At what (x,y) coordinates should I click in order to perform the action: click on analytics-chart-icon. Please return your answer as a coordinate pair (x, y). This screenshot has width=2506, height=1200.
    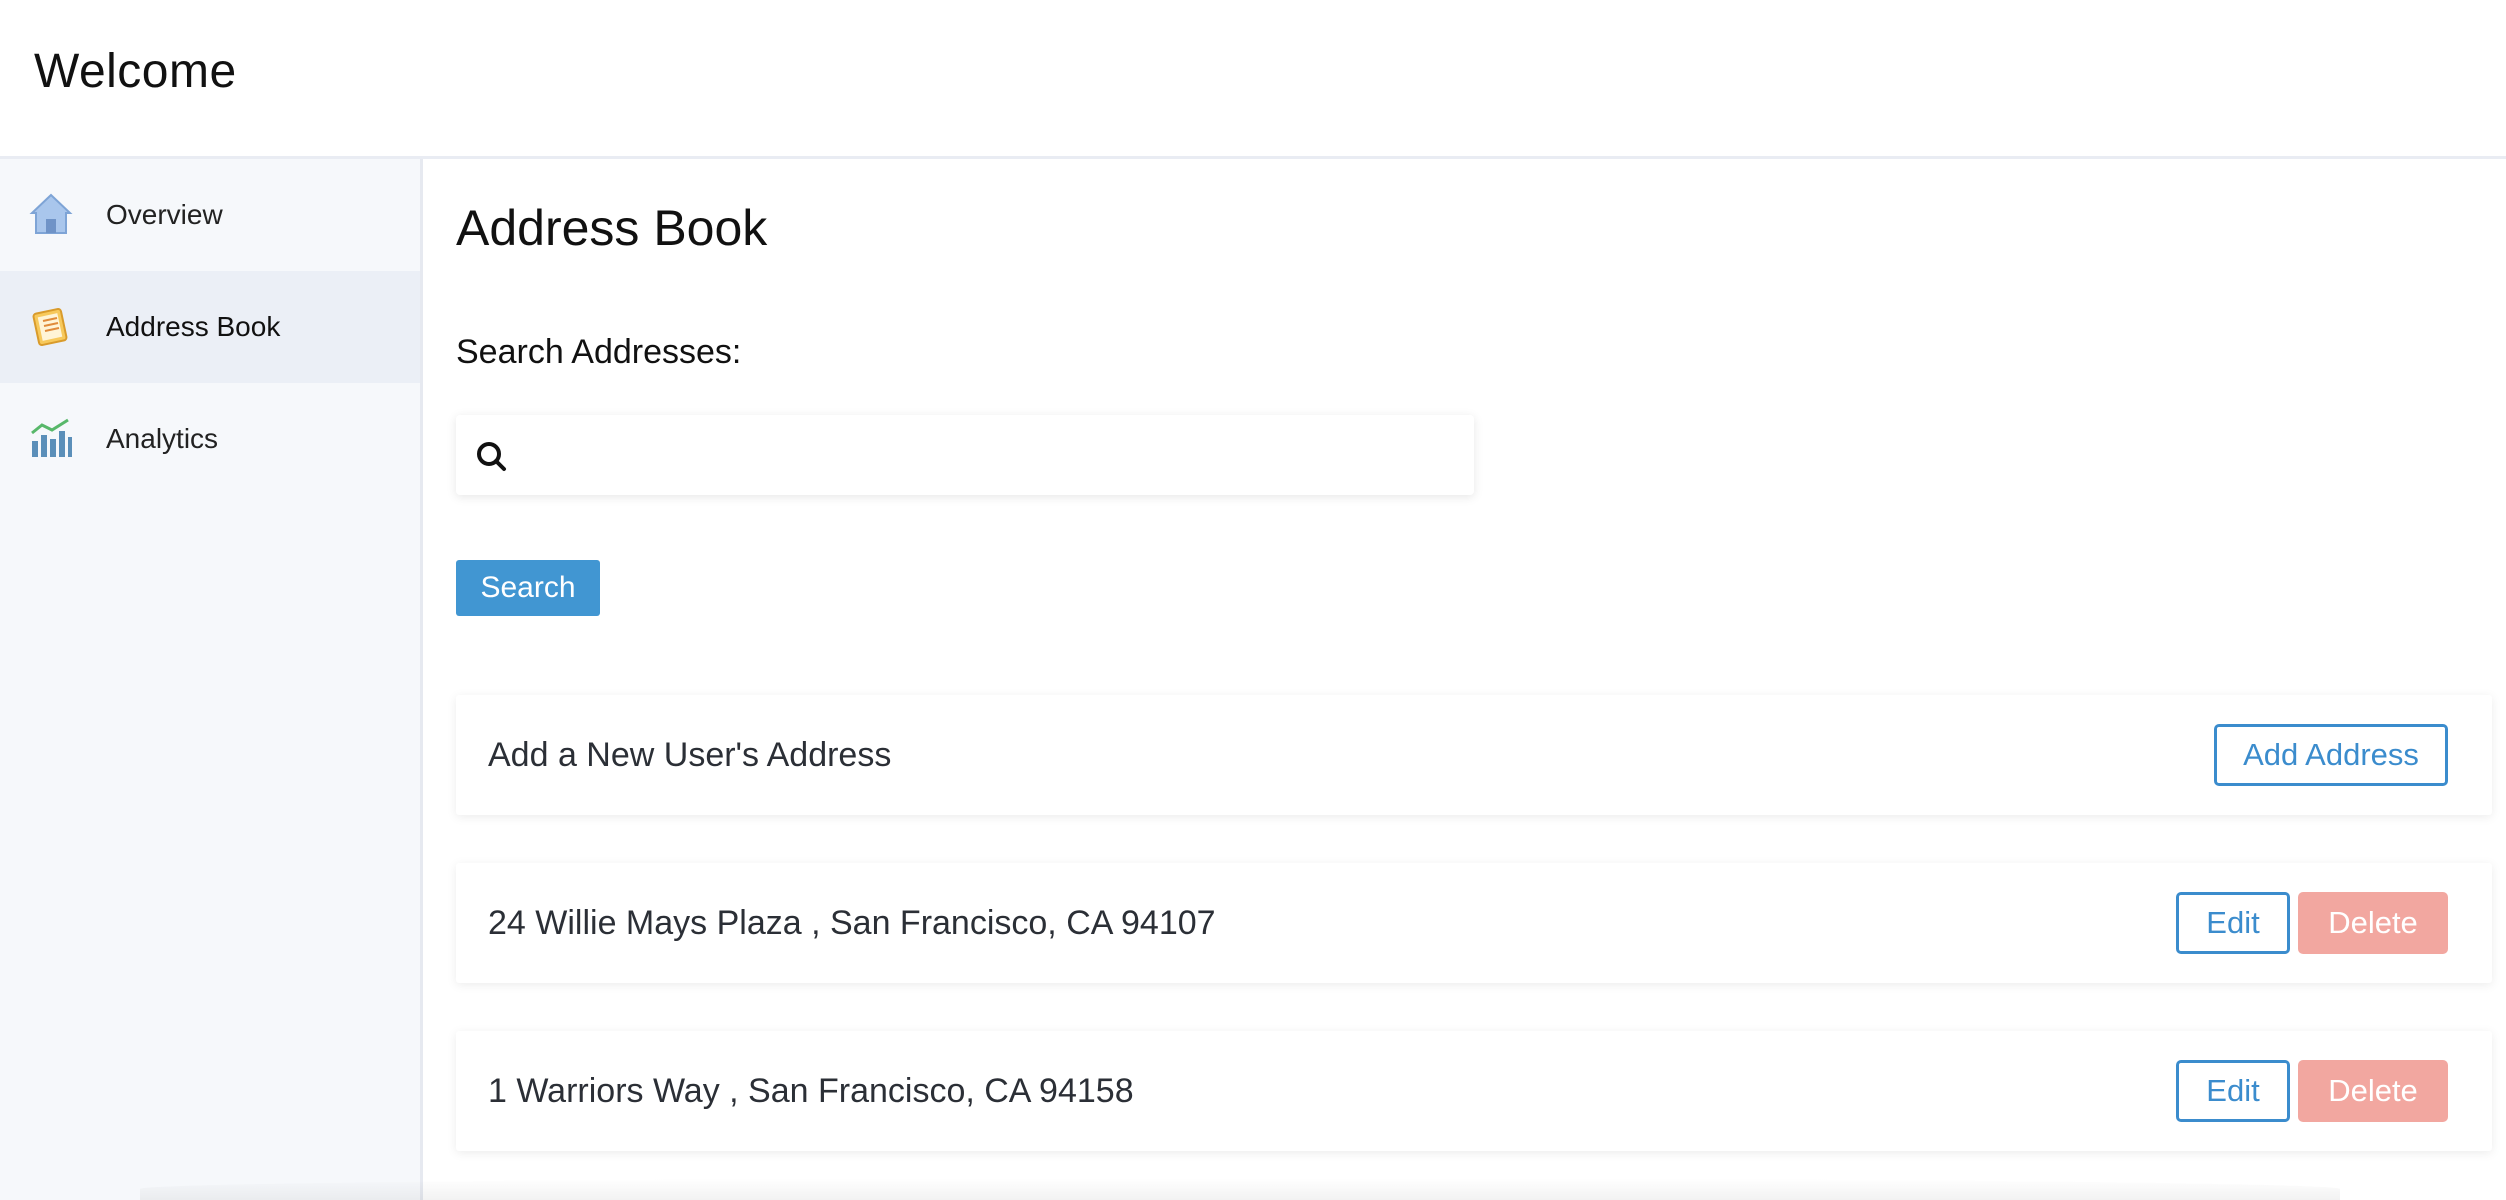
    Looking at the image, I should click on (51, 437).